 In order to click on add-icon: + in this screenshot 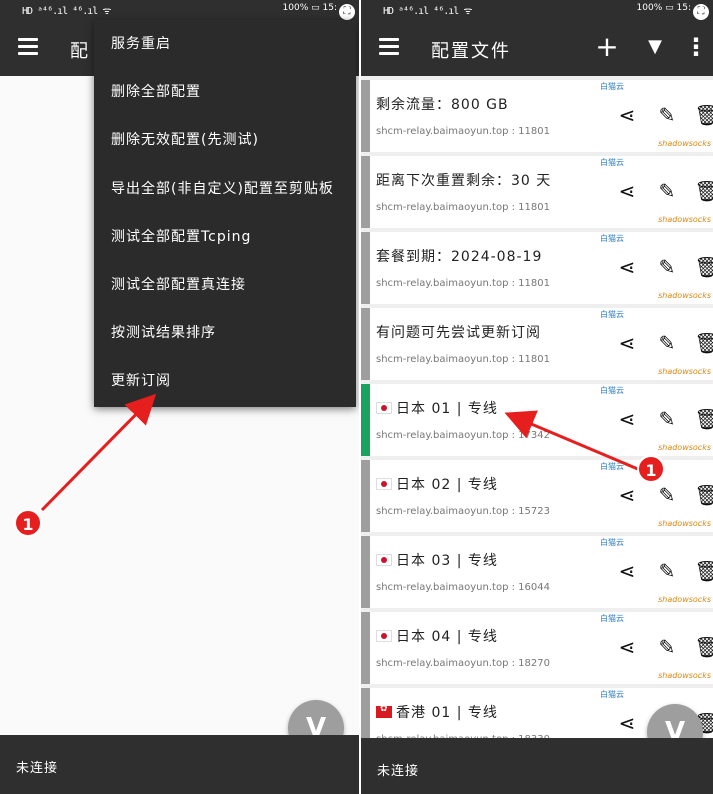, I will do `click(607, 47)`.